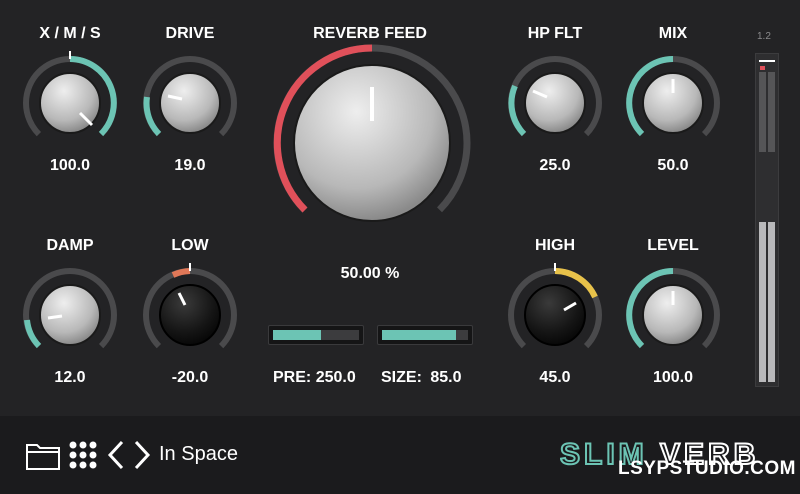 Image resolution: width=800 pixels, height=494 pixels. I want to click on meter-scale-label: 1.2, so click(764, 36).